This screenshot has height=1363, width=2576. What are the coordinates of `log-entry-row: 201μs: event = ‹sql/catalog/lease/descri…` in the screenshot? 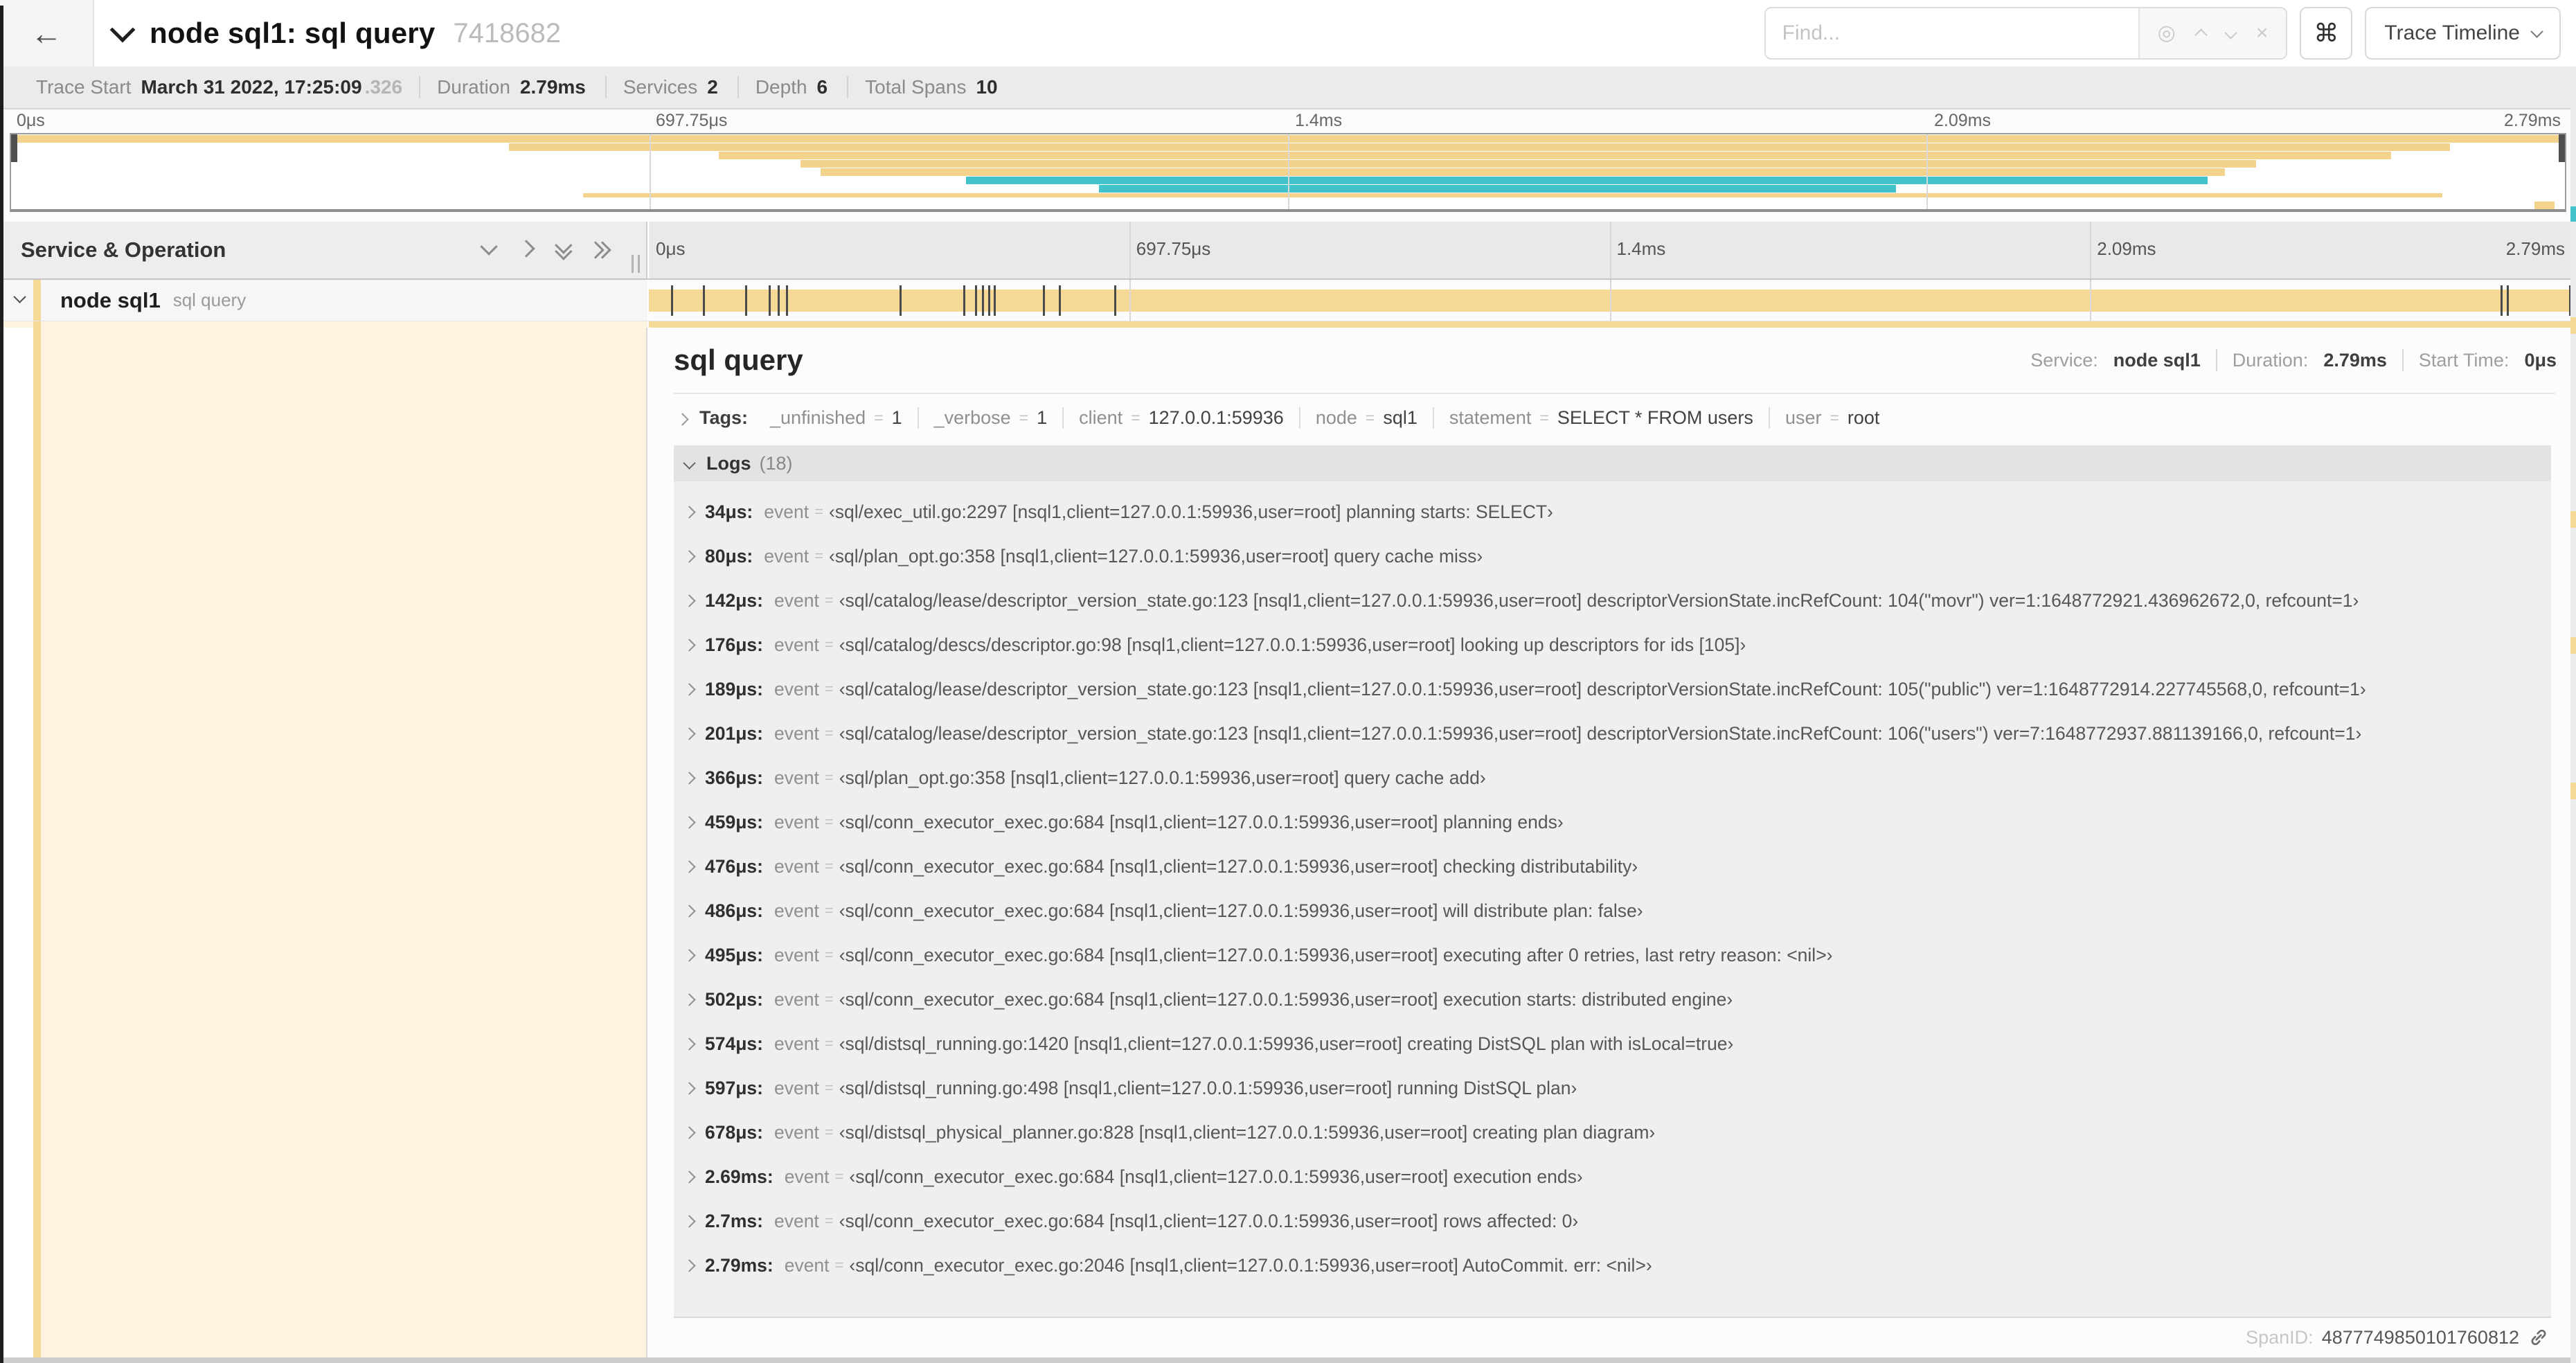 It's located at (1612, 734).